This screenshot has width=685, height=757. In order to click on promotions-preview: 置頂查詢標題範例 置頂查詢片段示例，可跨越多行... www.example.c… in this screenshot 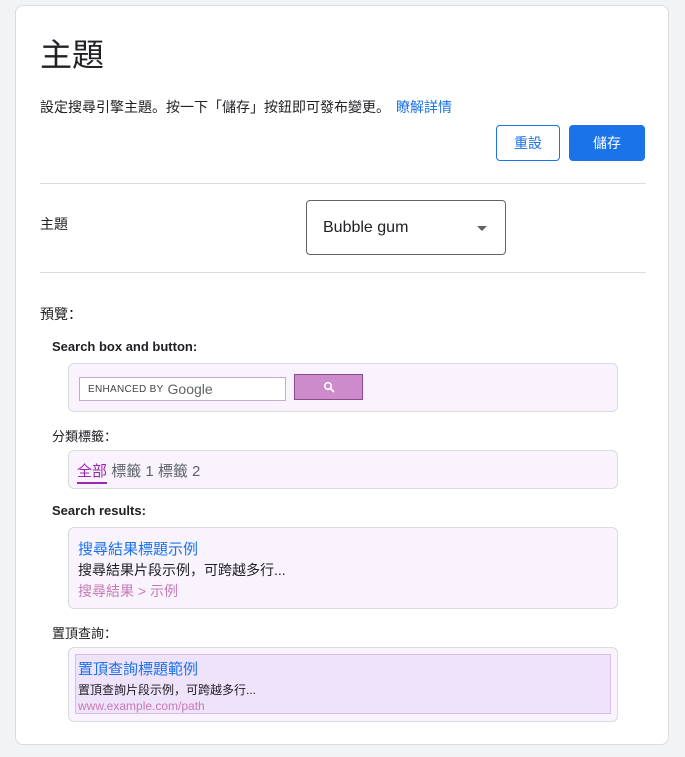, I will do `click(343, 684)`.